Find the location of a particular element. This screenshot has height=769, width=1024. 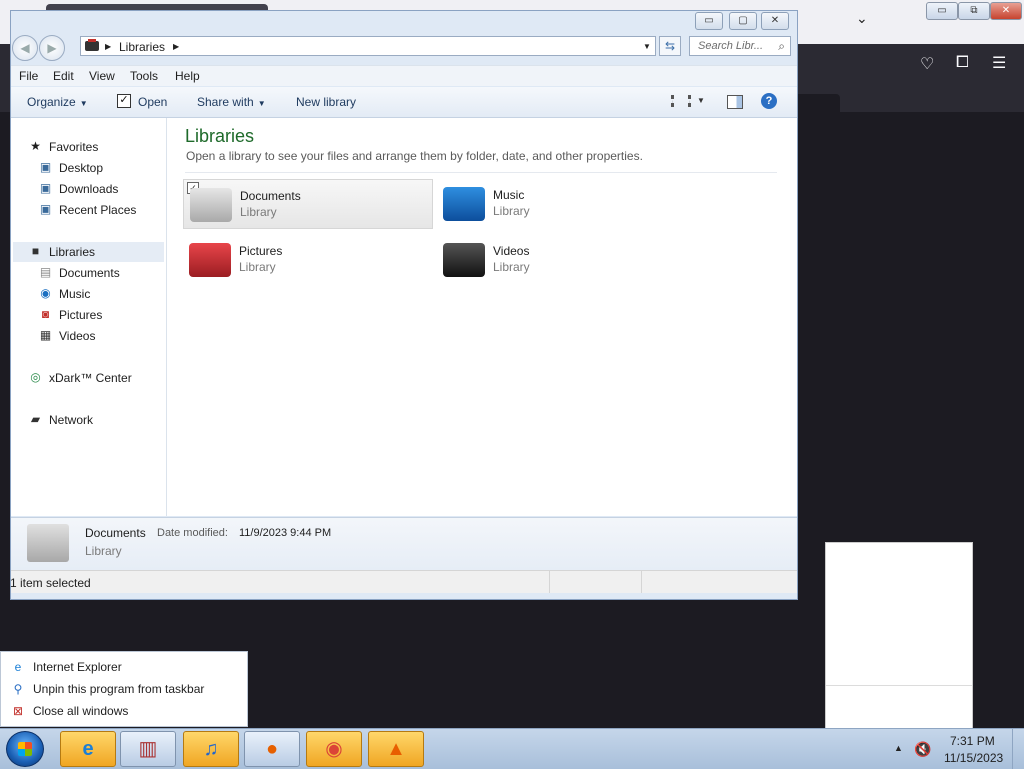

view-dropdown-icon: ▼ is located at coordinates (701, 100).